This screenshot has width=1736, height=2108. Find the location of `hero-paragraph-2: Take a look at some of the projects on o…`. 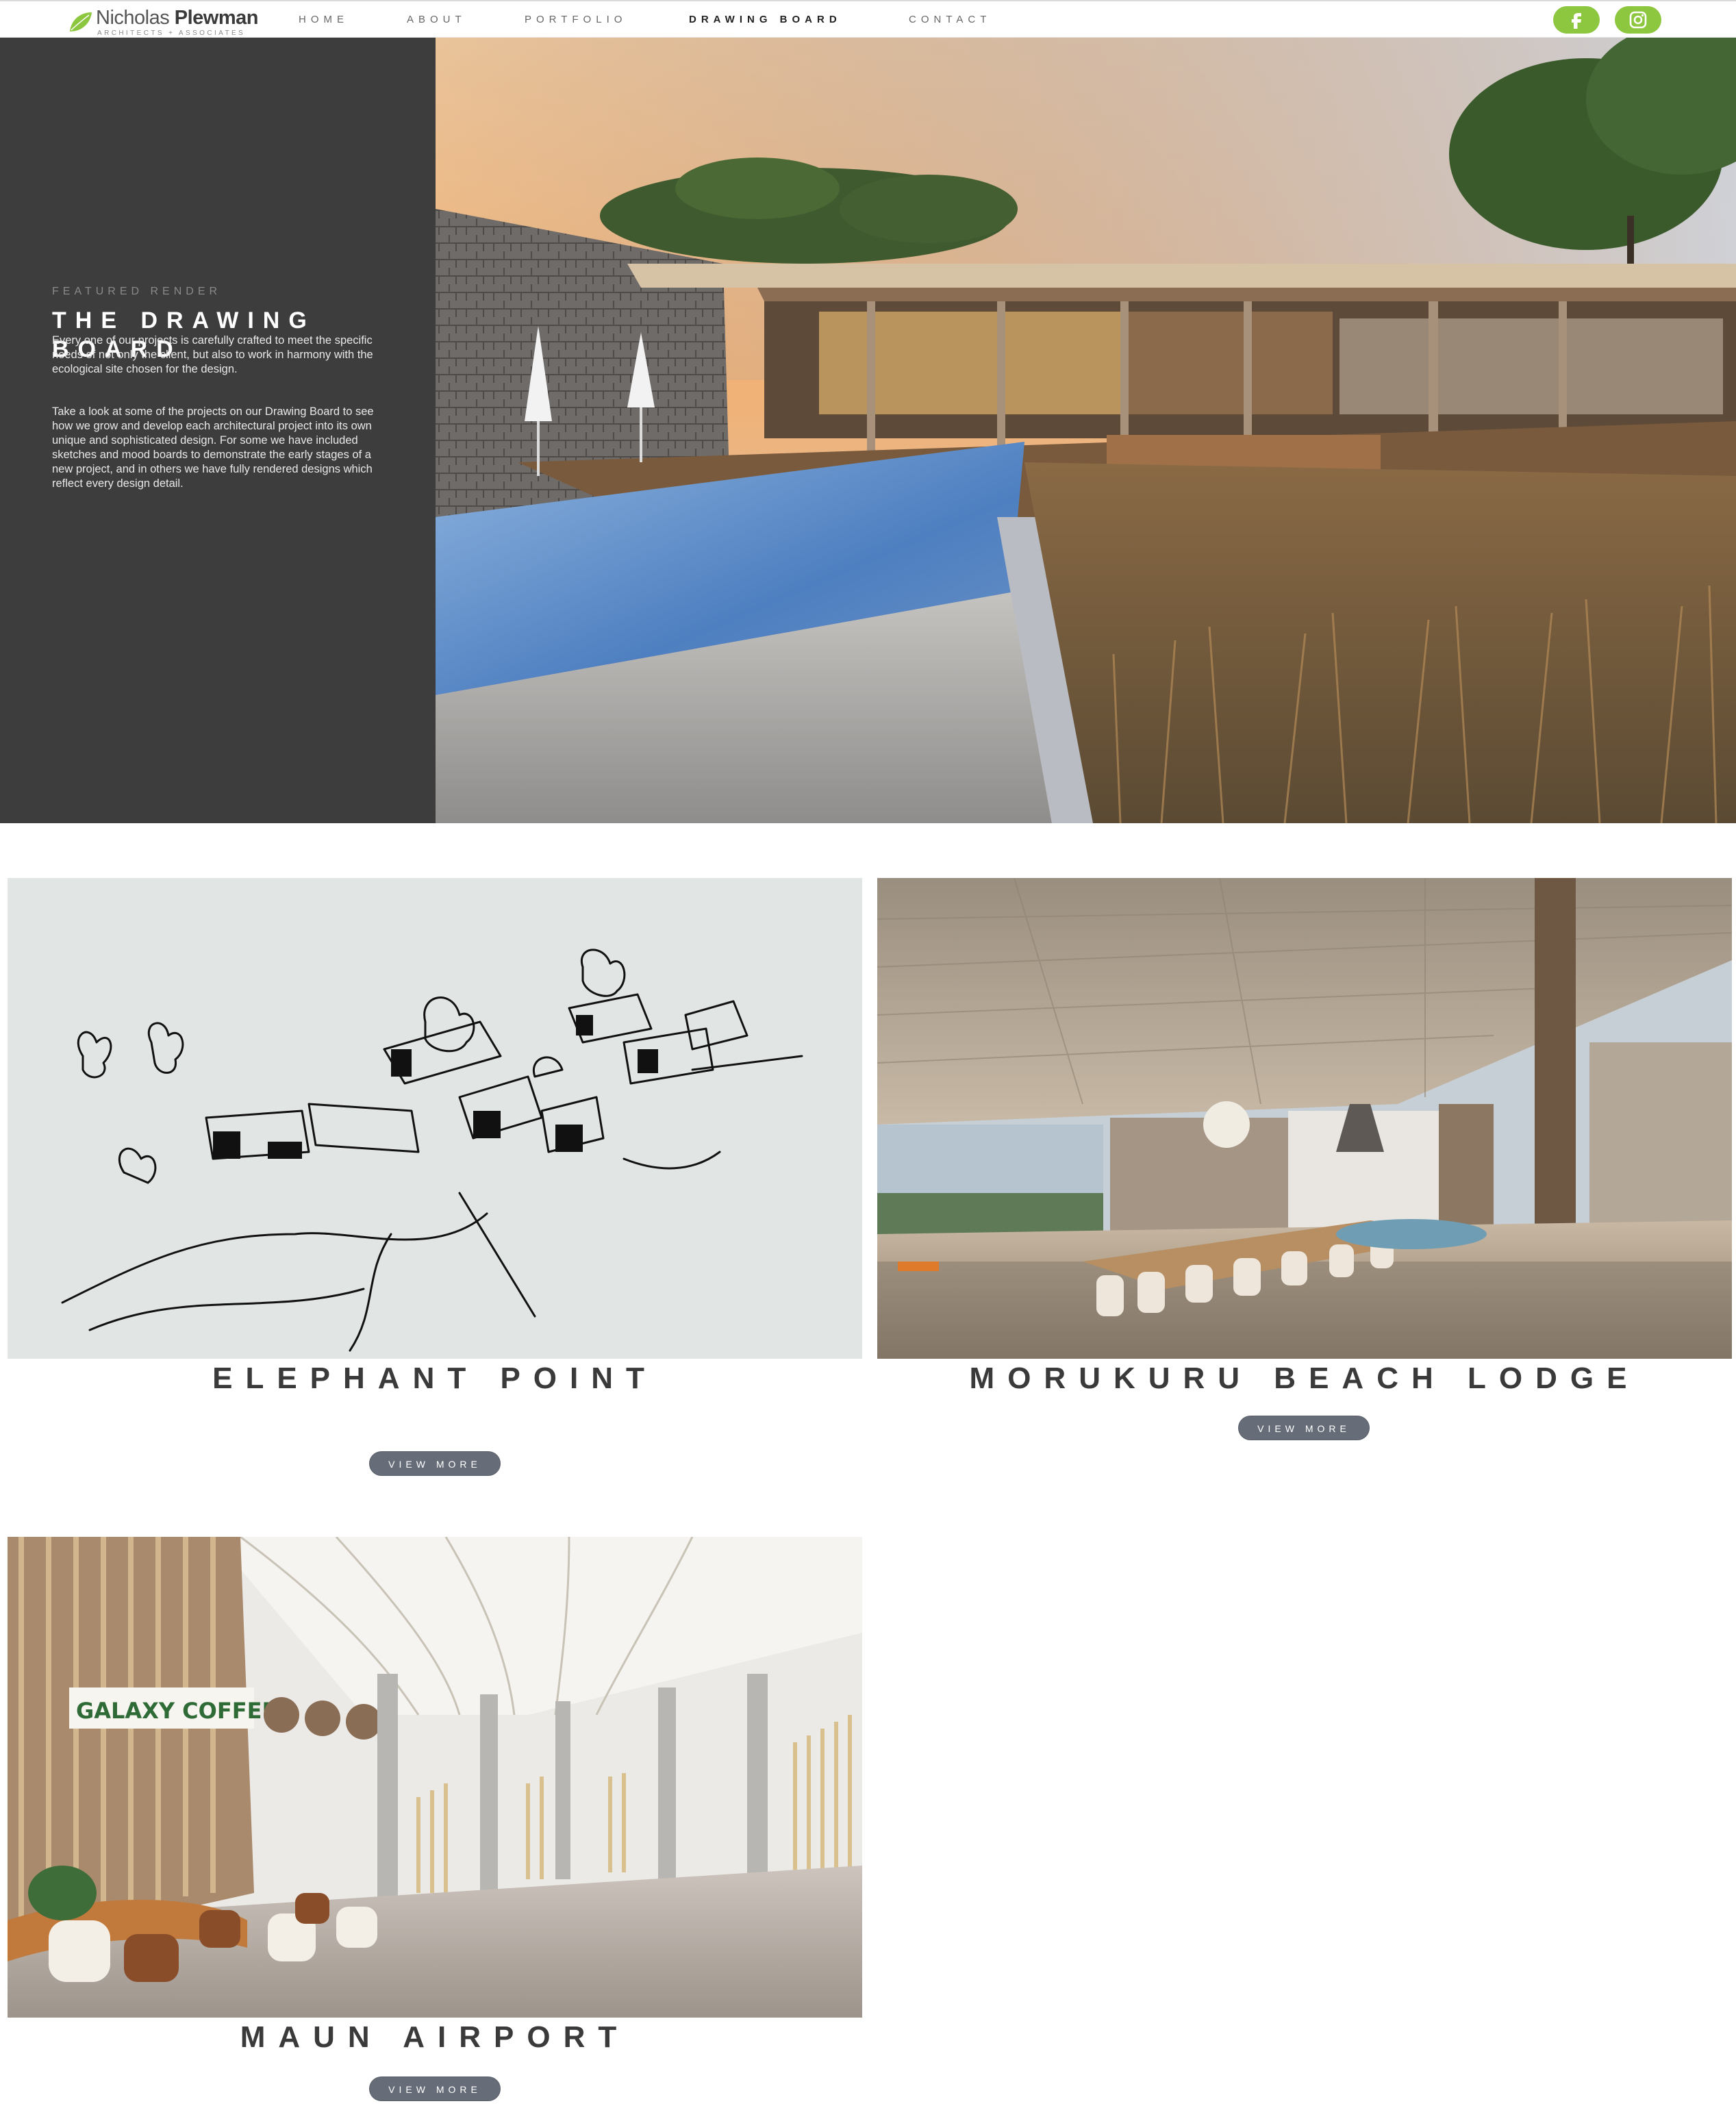

hero-paragraph-2: Take a look at some of the projects on o… is located at coordinates (213, 447).